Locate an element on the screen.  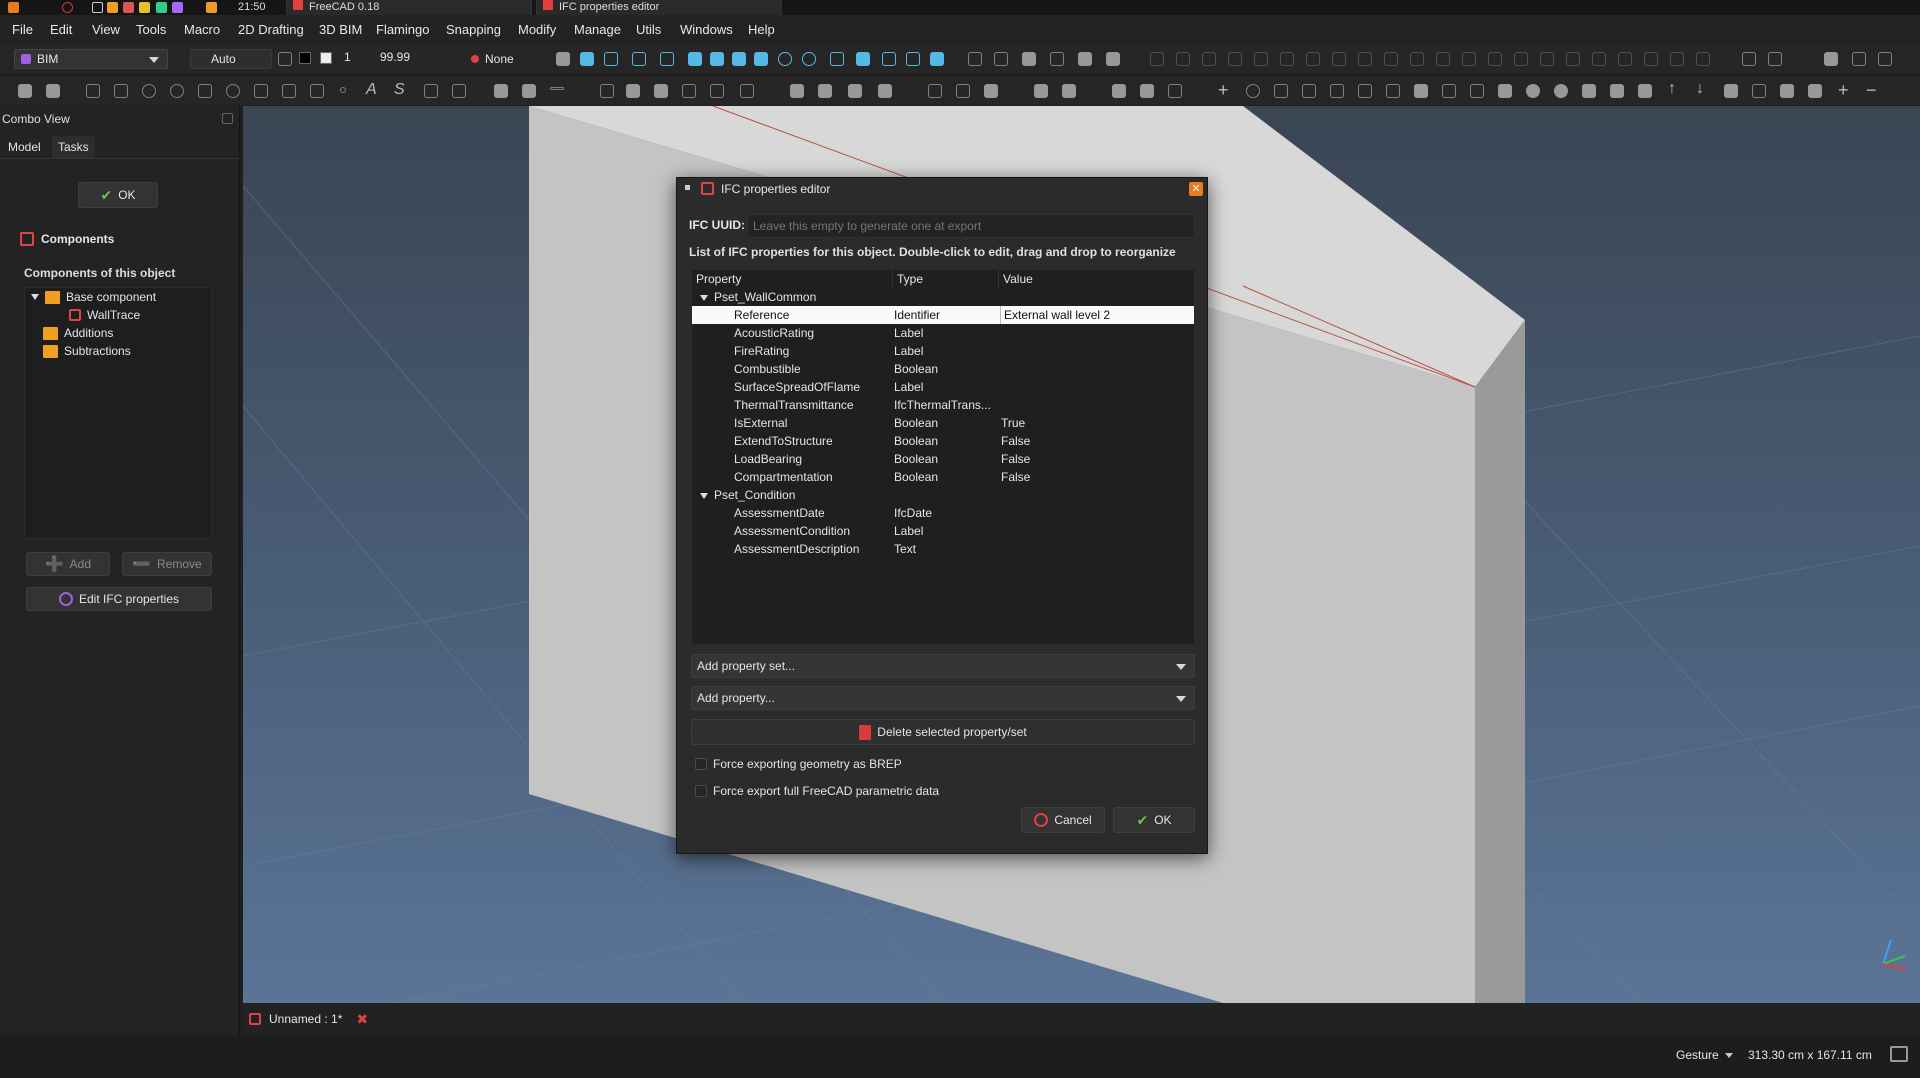
wire-icon is located at coordinates (121, 91).